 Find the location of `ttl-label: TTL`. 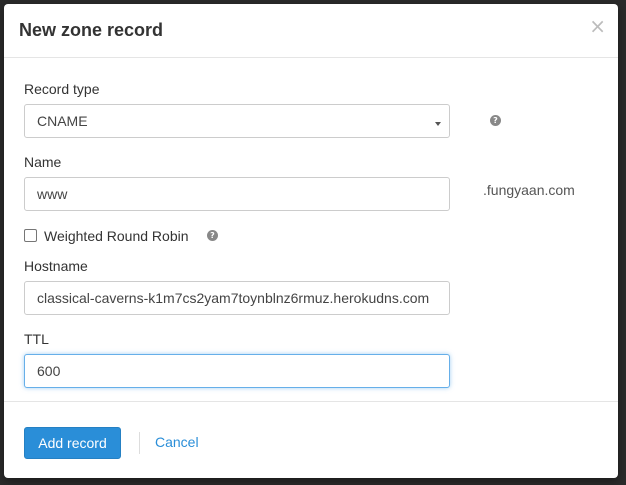

ttl-label: TTL is located at coordinates (36, 339).